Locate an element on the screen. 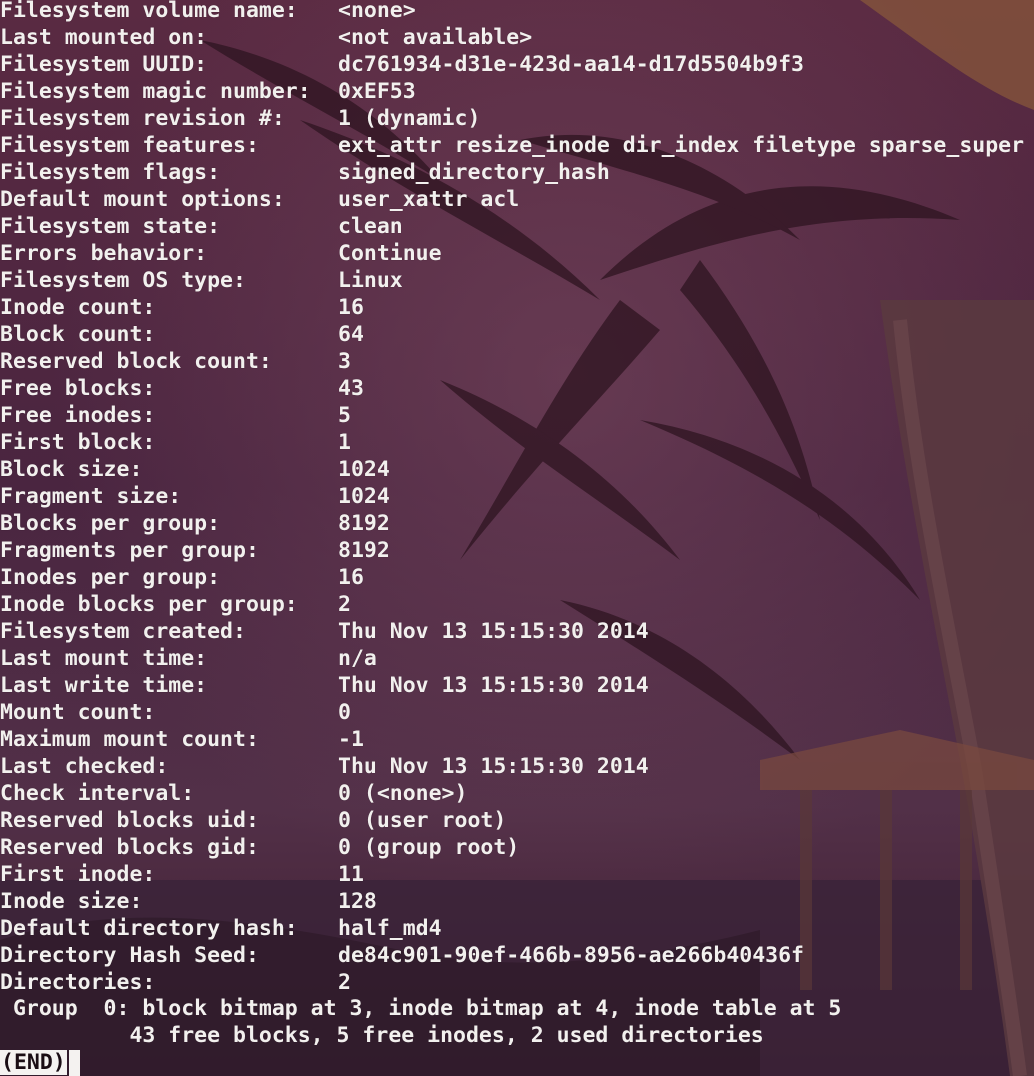  field-key: Last mounted on: is located at coordinates (104, 37).